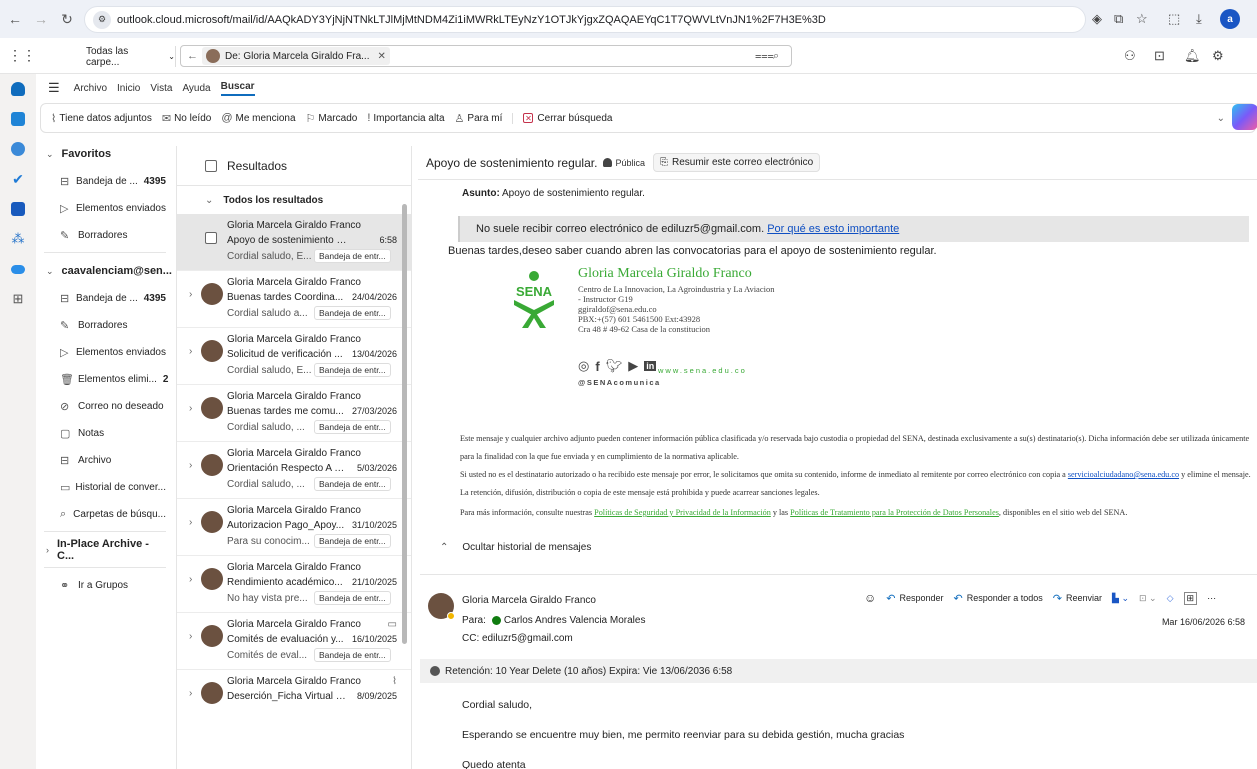 This screenshot has width=1257, height=769. Describe the element at coordinates (54, 88) in the screenshot. I see `hamburger-icon: ☰` at that location.